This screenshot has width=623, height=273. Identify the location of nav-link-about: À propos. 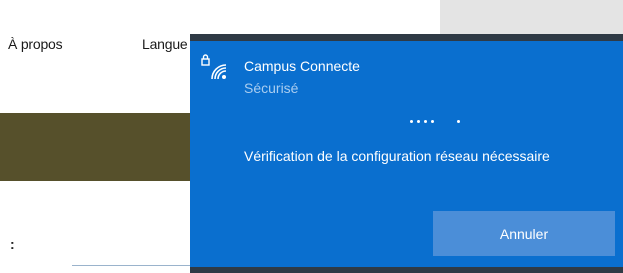
(35, 44).